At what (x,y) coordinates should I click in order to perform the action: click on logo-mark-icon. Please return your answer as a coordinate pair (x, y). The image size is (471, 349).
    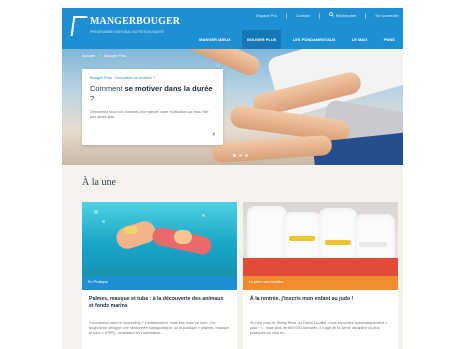
    Looking at the image, I should click on (79, 26).